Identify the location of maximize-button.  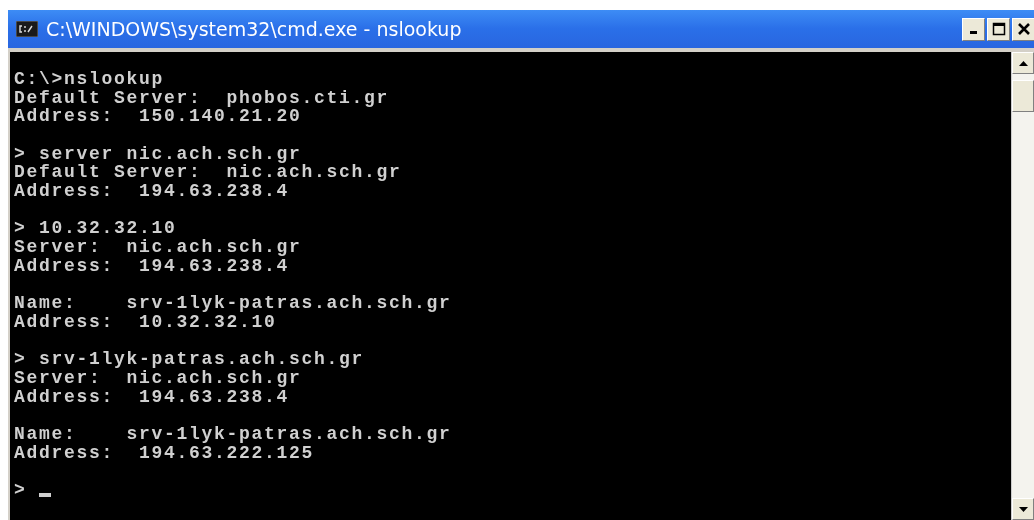
(998, 29).